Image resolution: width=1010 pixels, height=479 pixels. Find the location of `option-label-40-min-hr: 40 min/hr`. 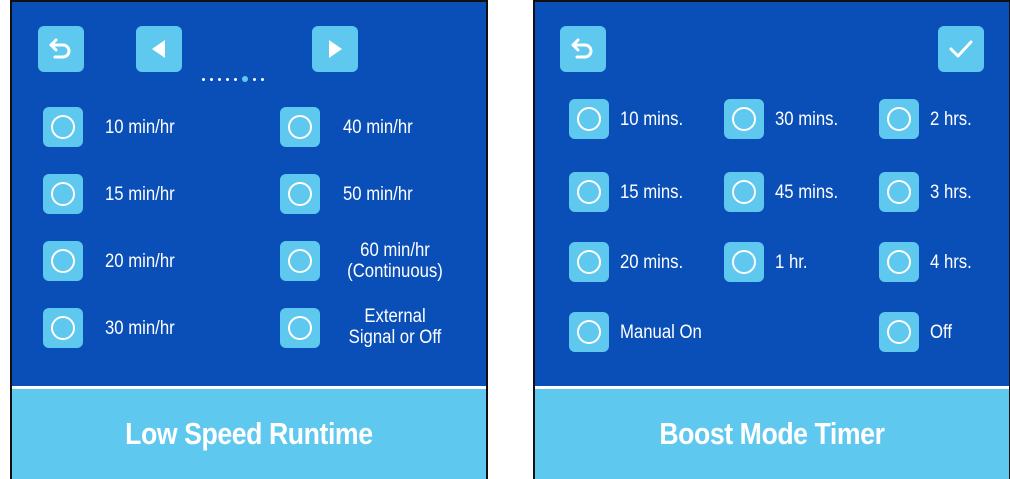

option-label-40-min-hr: 40 min/hr is located at coordinates (378, 127).